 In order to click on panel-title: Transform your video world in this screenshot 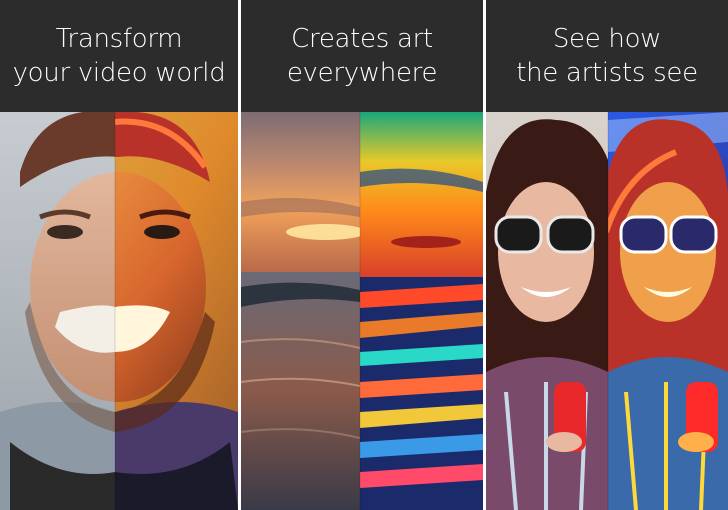, I will do `click(119, 56)`.